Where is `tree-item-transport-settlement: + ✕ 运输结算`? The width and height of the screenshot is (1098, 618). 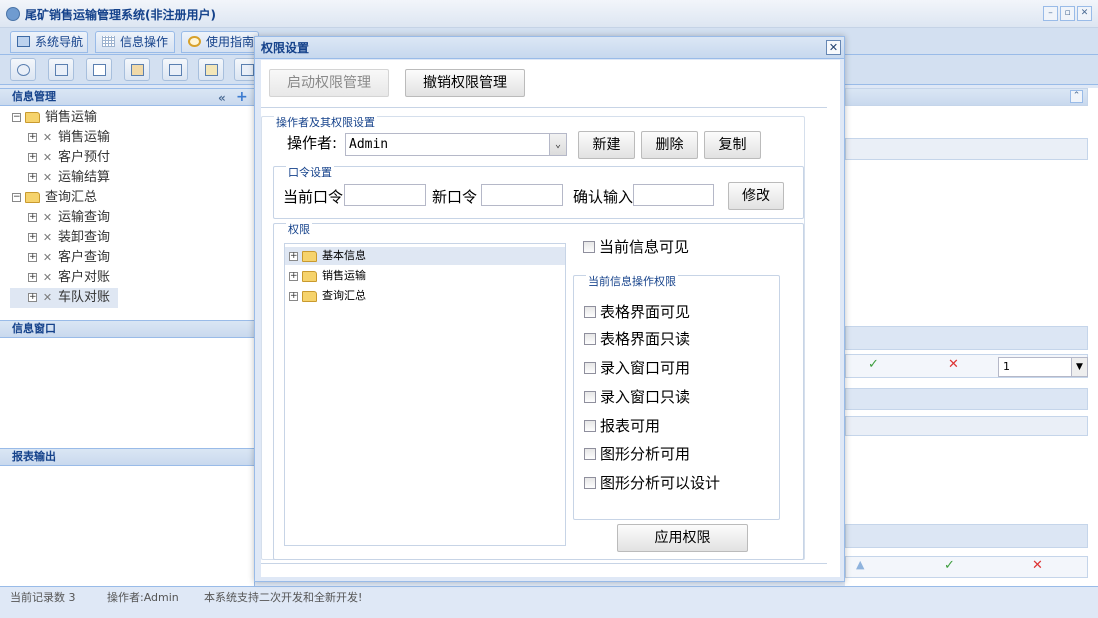
tree-item-transport-settlement: + ✕ 运输结算 is located at coordinates (69, 178).